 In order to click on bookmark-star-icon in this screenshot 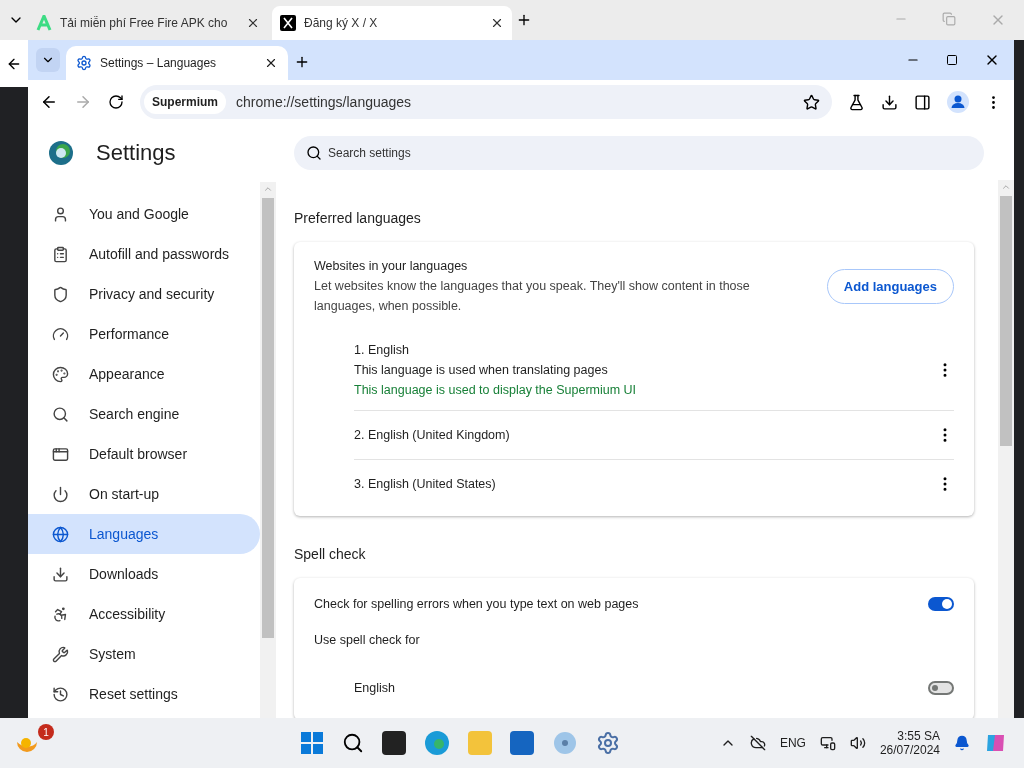, I will do `click(811, 102)`.